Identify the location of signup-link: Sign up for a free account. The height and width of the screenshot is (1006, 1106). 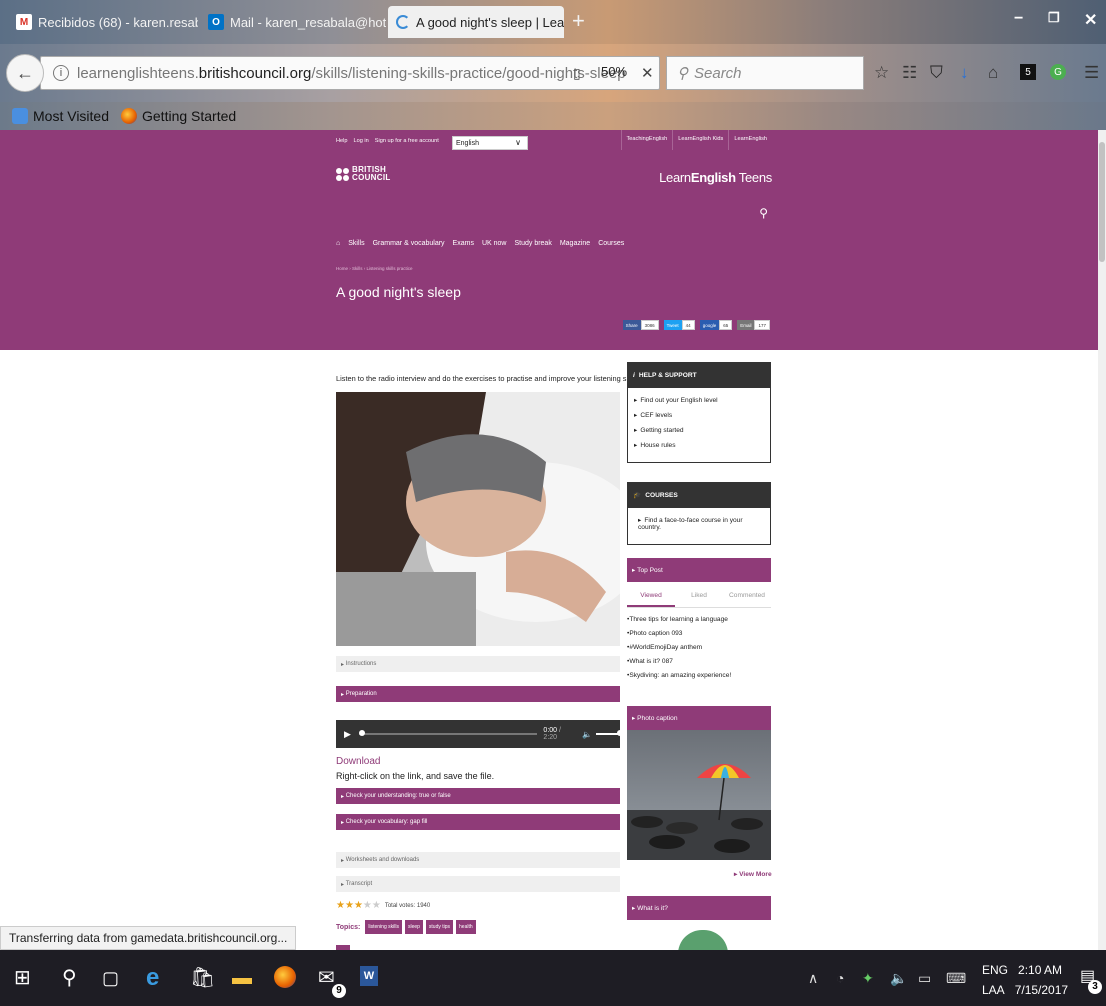
(407, 141).